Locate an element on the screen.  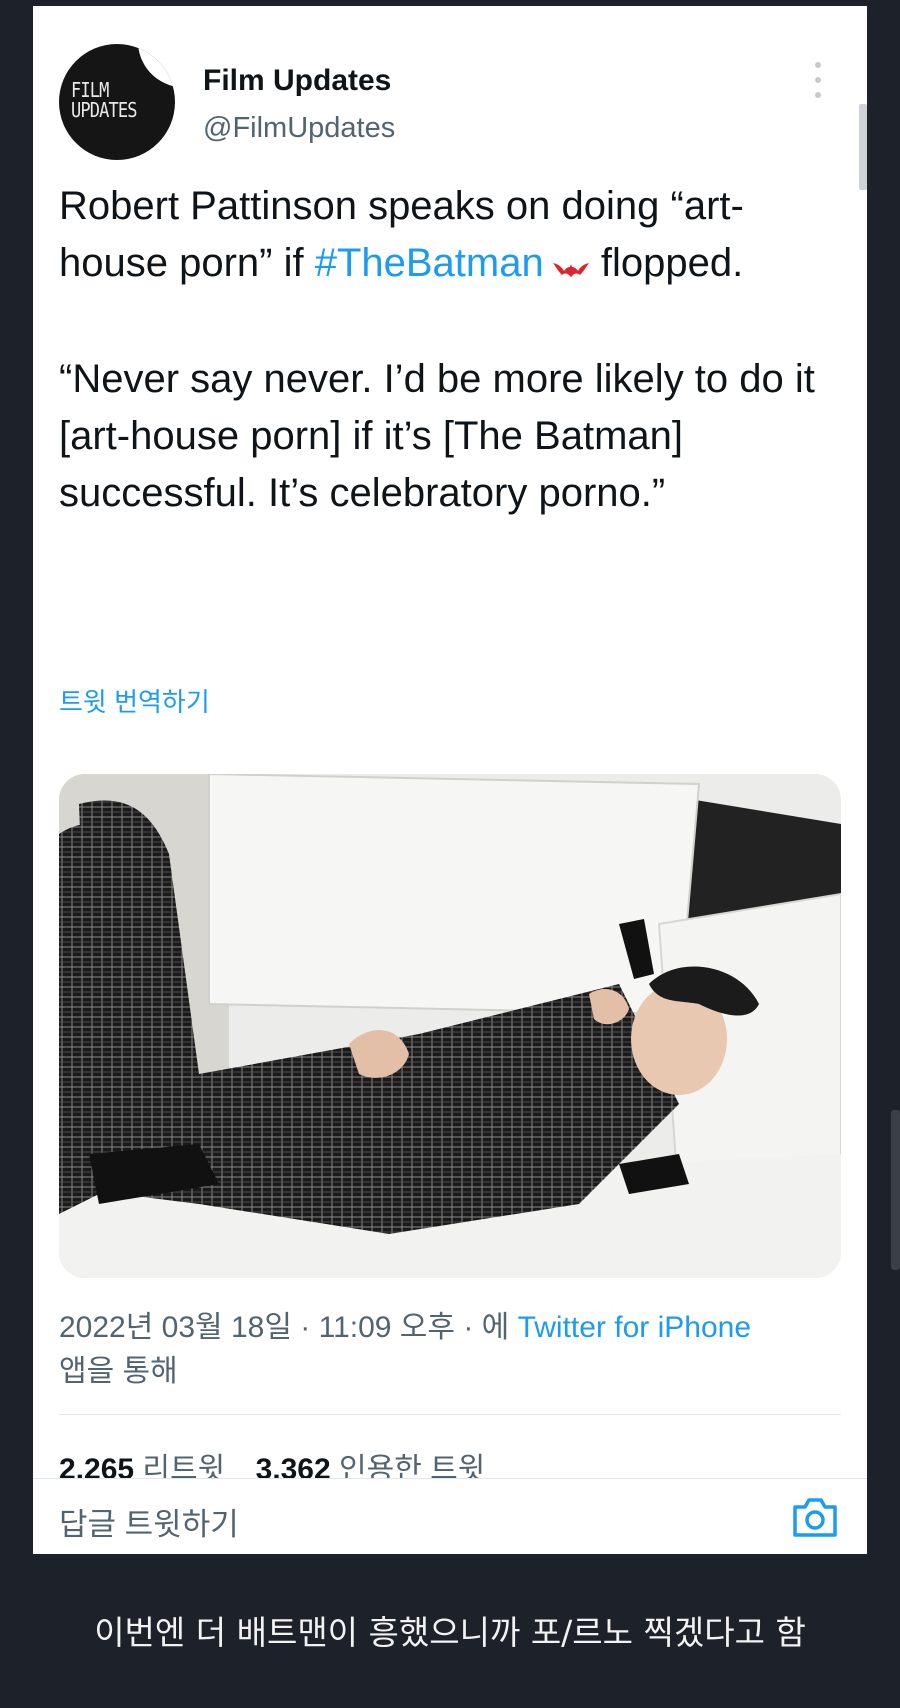
camera-button is located at coordinates (815, 1519).